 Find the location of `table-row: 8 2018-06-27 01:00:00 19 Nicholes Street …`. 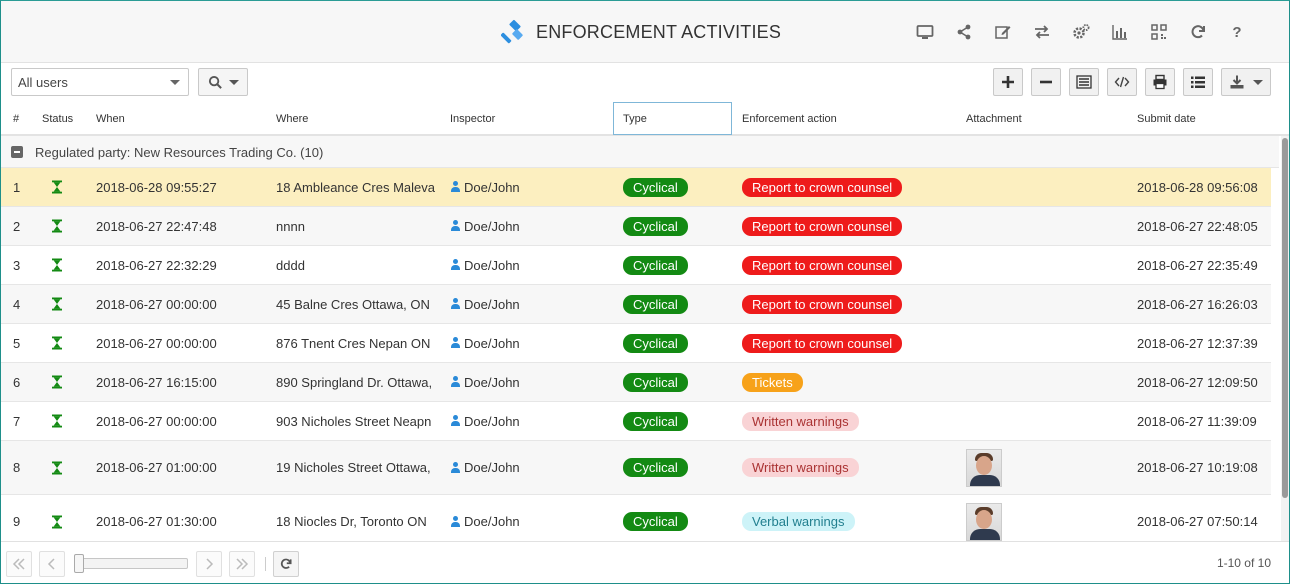

table-row: 8 2018-06-27 01:00:00 19 Nicholes Street … is located at coordinates (636, 468).